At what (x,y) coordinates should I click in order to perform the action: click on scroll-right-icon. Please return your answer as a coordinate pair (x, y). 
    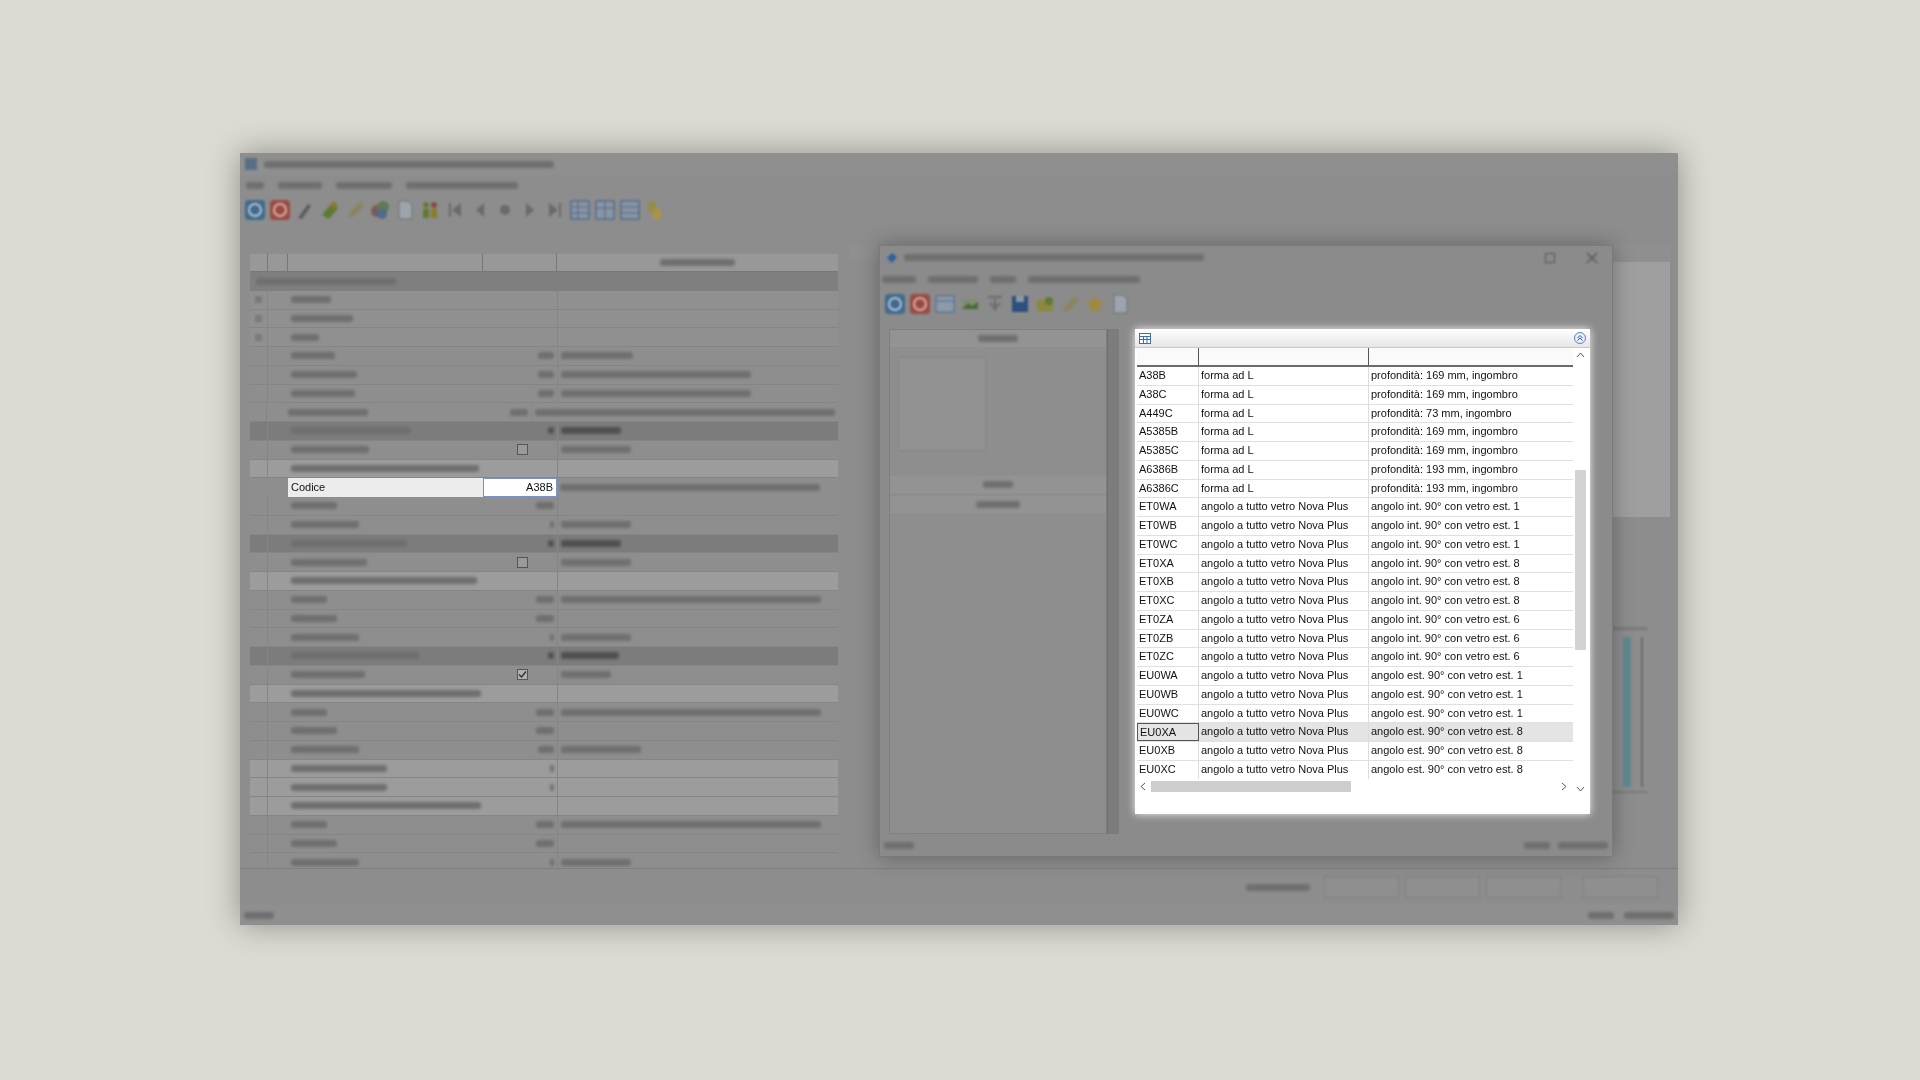
    Looking at the image, I should click on (1564, 786).